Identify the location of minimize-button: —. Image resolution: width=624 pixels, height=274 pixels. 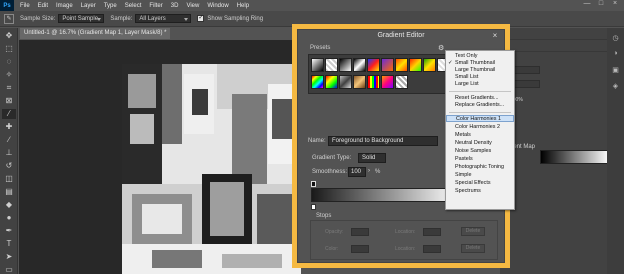
(587, 3).